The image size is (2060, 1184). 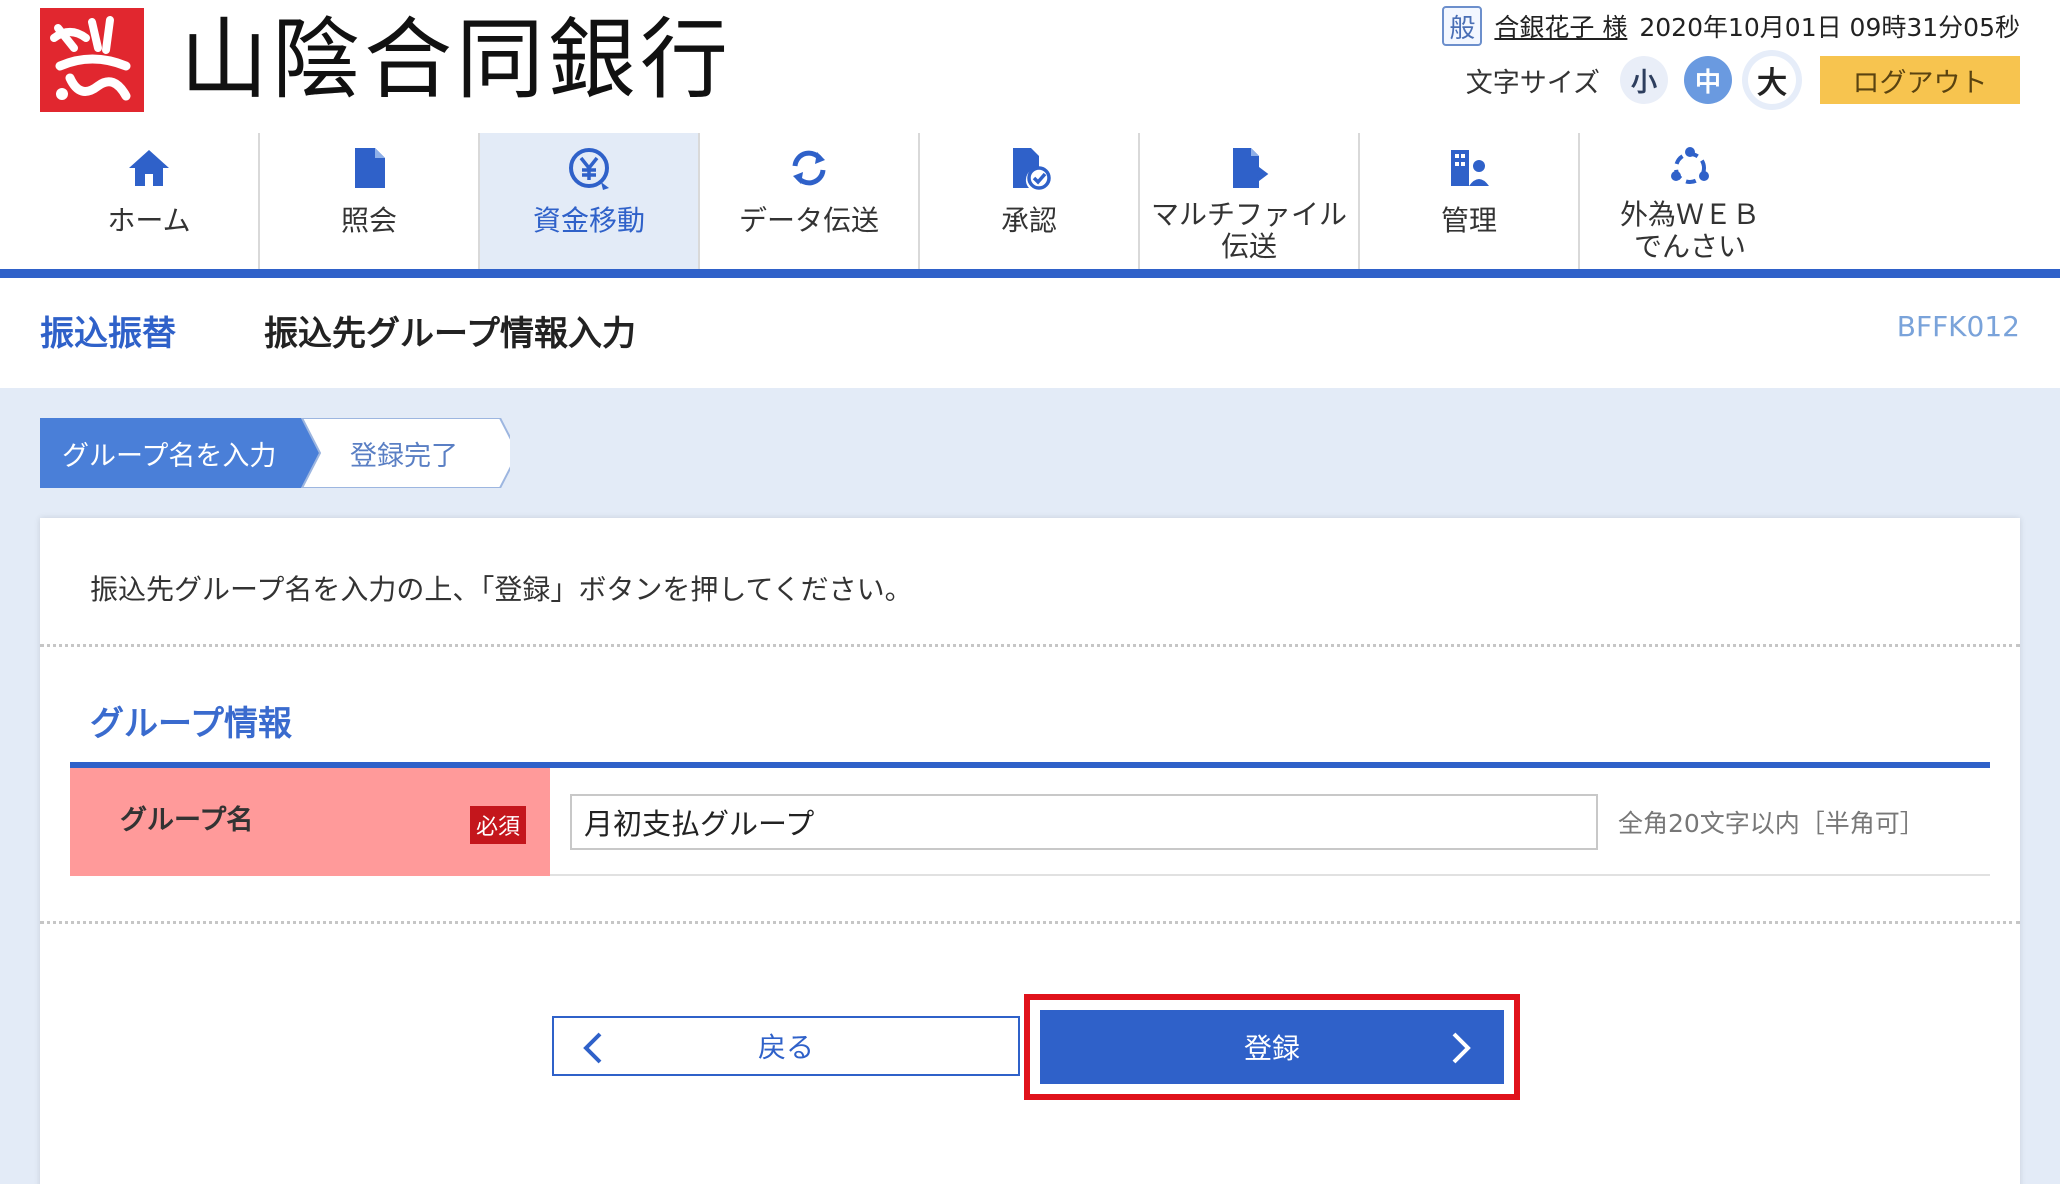 I want to click on nav-item-fund-transfer: 資金移動, so click(x=590, y=201).